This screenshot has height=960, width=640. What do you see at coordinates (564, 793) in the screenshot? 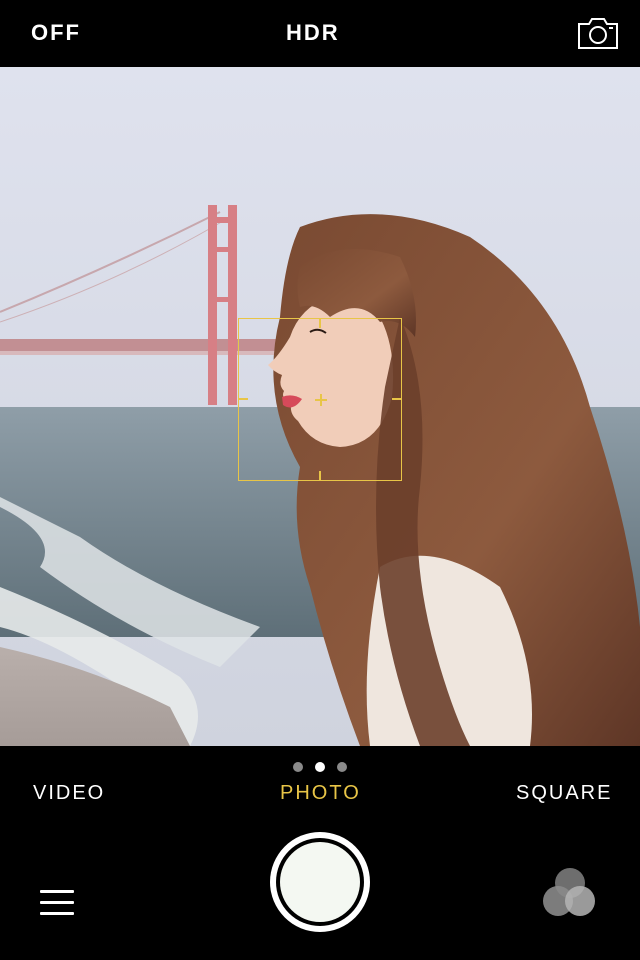
I see `mode-square: SQUARE` at bounding box center [564, 793].